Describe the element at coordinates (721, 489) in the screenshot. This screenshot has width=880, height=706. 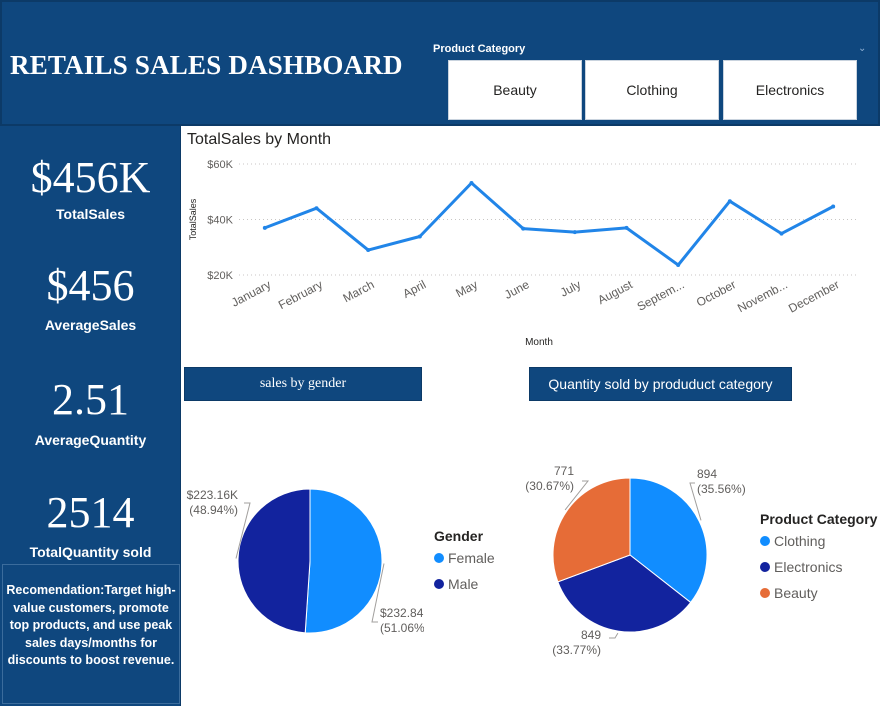
I see `data-label-percent: (35.56%)` at that location.